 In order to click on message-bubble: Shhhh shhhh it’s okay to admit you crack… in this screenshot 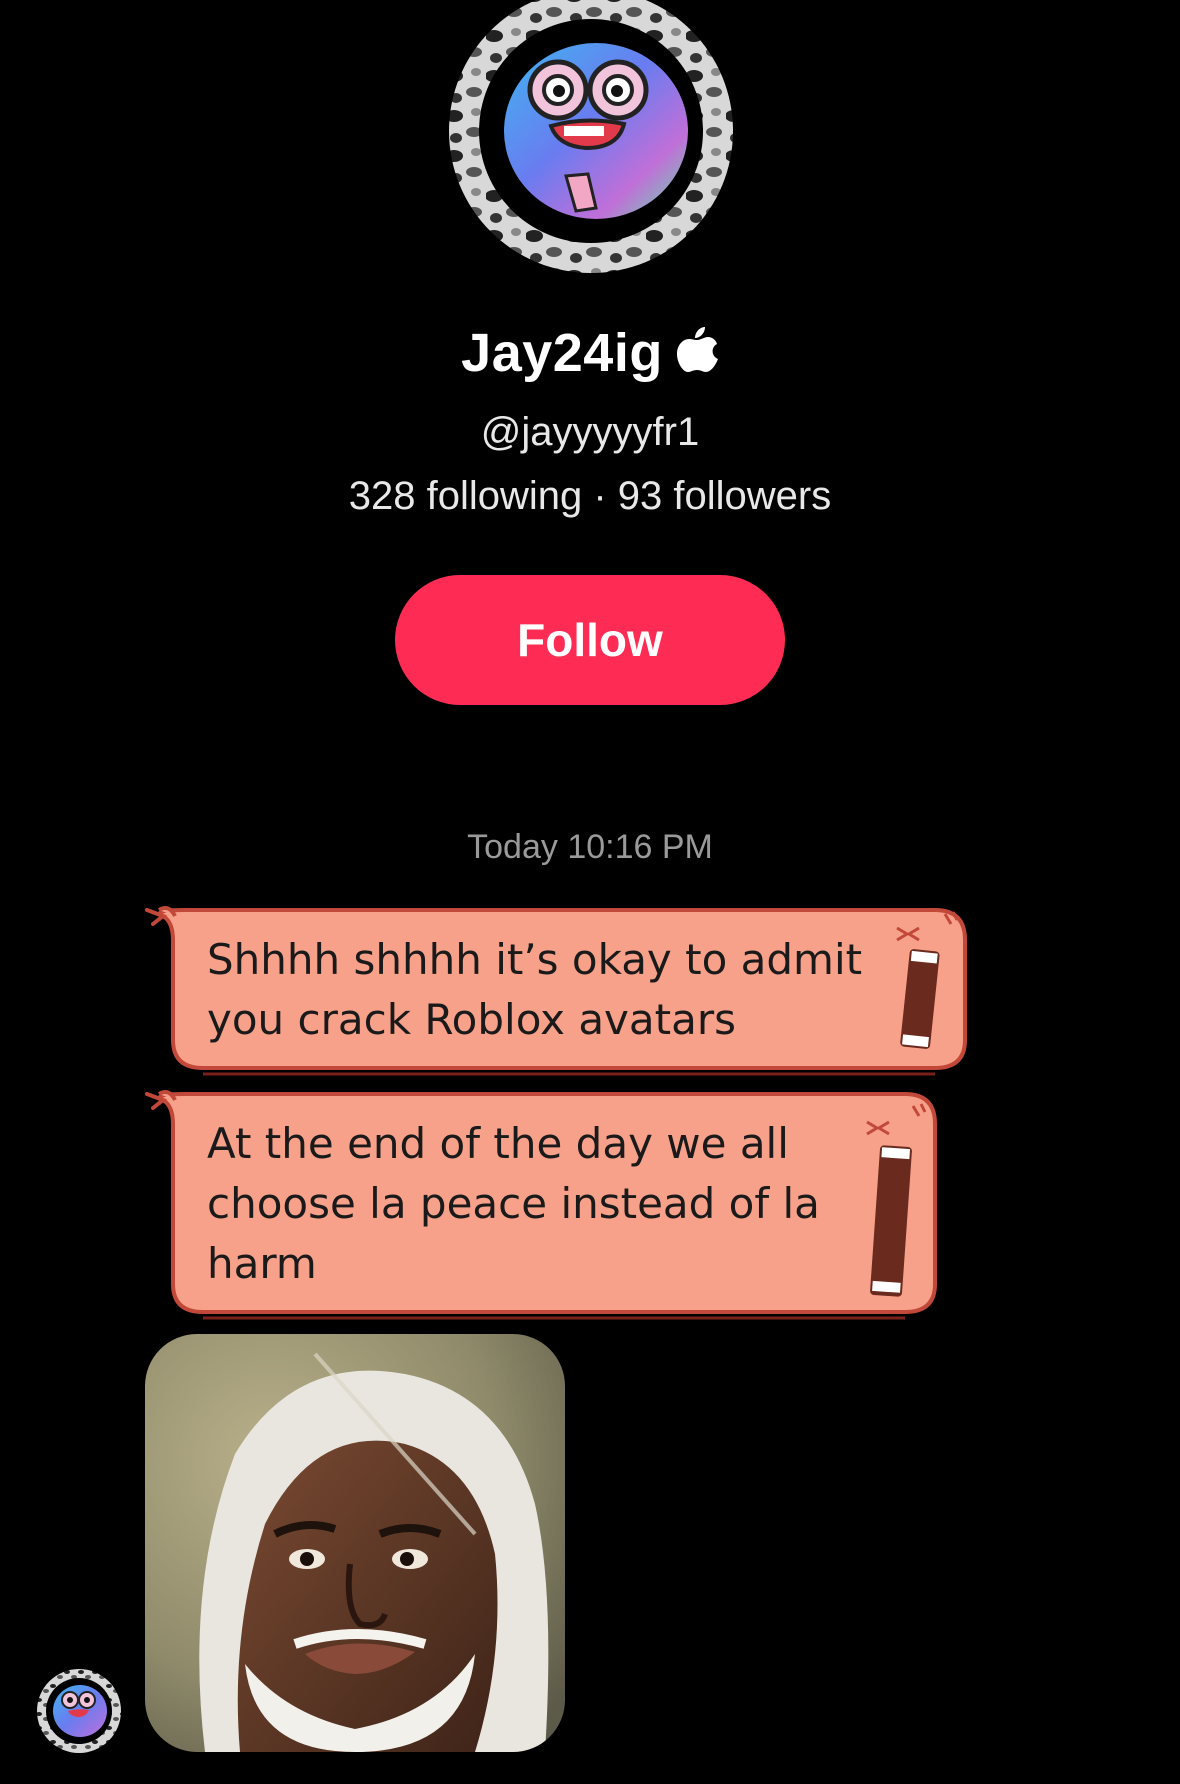, I will do `click(560, 989)`.